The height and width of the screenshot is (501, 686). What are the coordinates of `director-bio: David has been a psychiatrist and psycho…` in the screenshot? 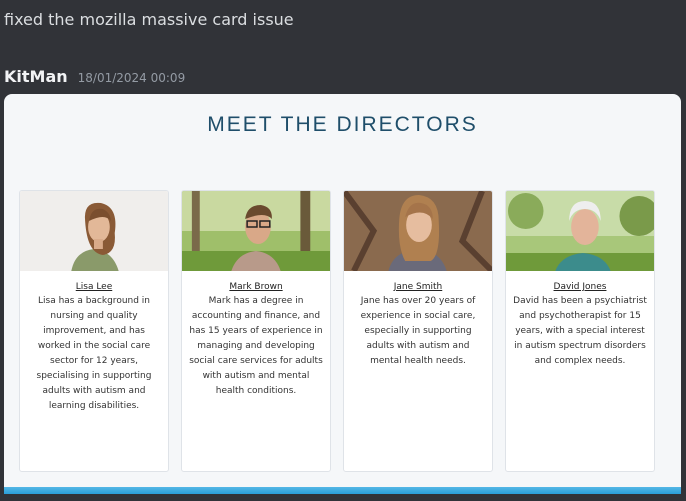 It's located at (580, 331).